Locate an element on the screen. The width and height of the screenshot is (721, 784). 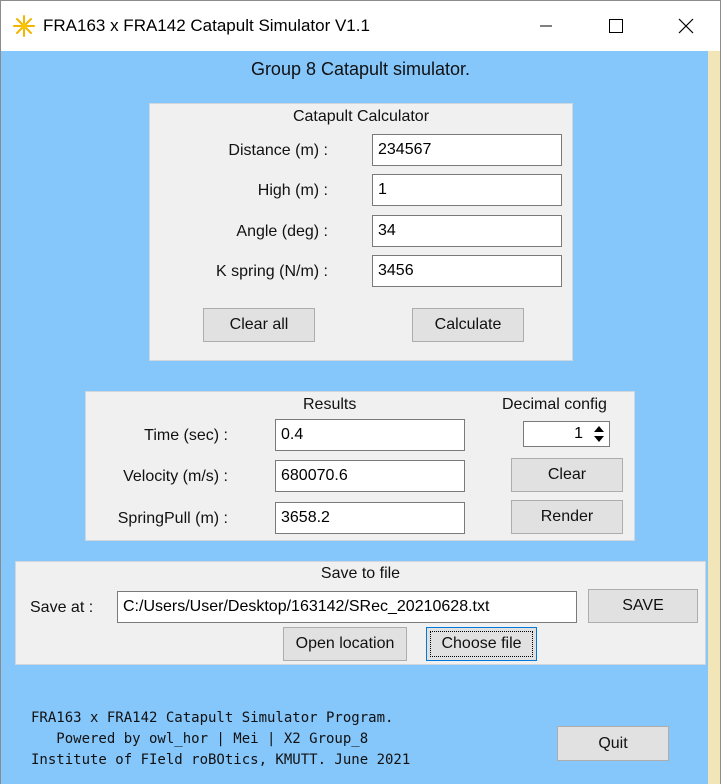
spin-arrows-icon is located at coordinates (599, 434).